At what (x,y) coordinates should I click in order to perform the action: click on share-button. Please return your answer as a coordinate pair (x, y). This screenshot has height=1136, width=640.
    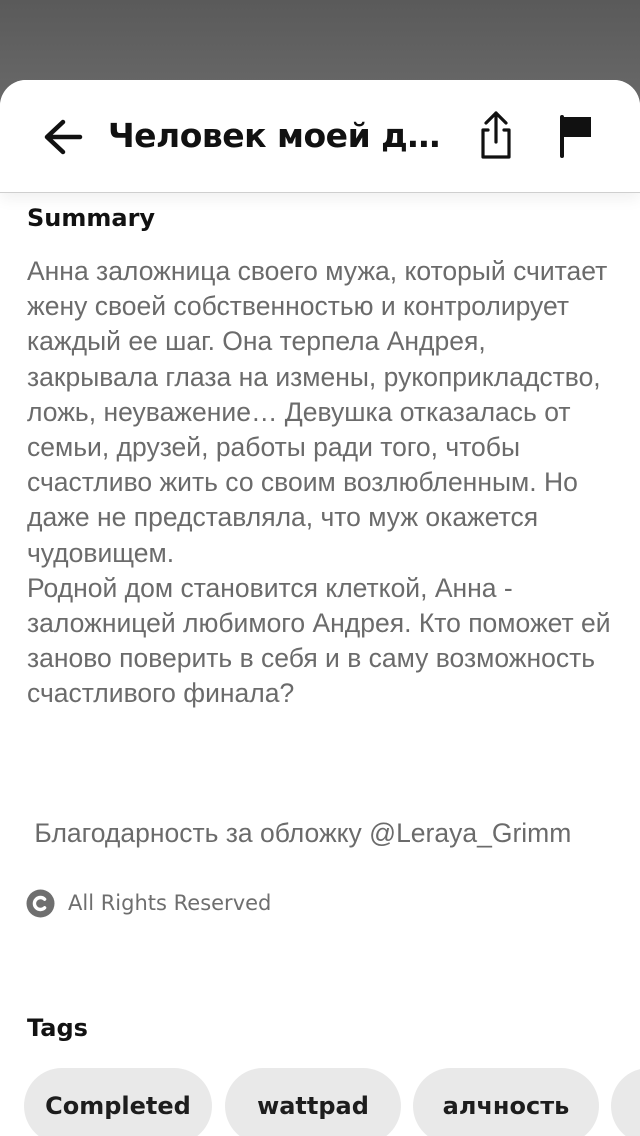
    Looking at the image, I should click on (496, 136).